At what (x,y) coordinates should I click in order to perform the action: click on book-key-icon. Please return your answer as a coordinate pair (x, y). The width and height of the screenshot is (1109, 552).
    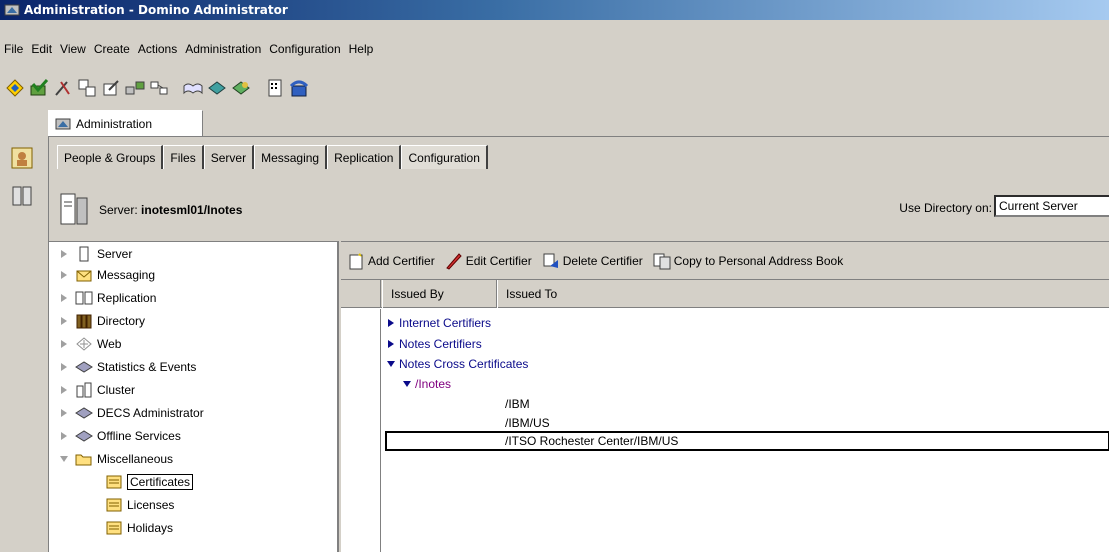
    Looking at the image, I should click on (241, 88).